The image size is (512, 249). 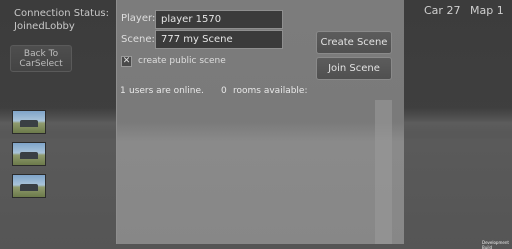 I want to click on back-to-carselect-button: Back To CarSelect, so click(x=41, y=58).